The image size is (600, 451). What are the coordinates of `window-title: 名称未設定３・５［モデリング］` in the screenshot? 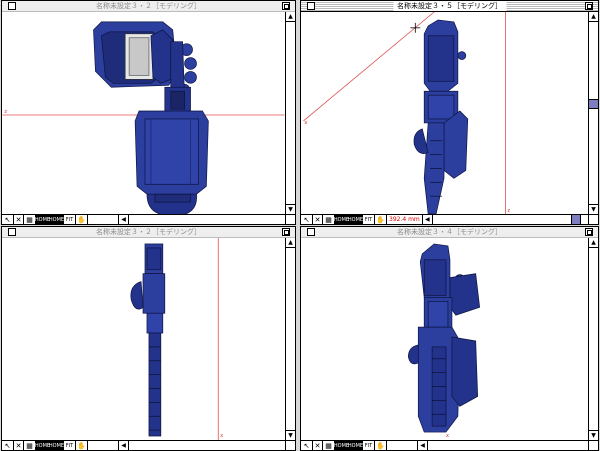 It's located at (449, 6).